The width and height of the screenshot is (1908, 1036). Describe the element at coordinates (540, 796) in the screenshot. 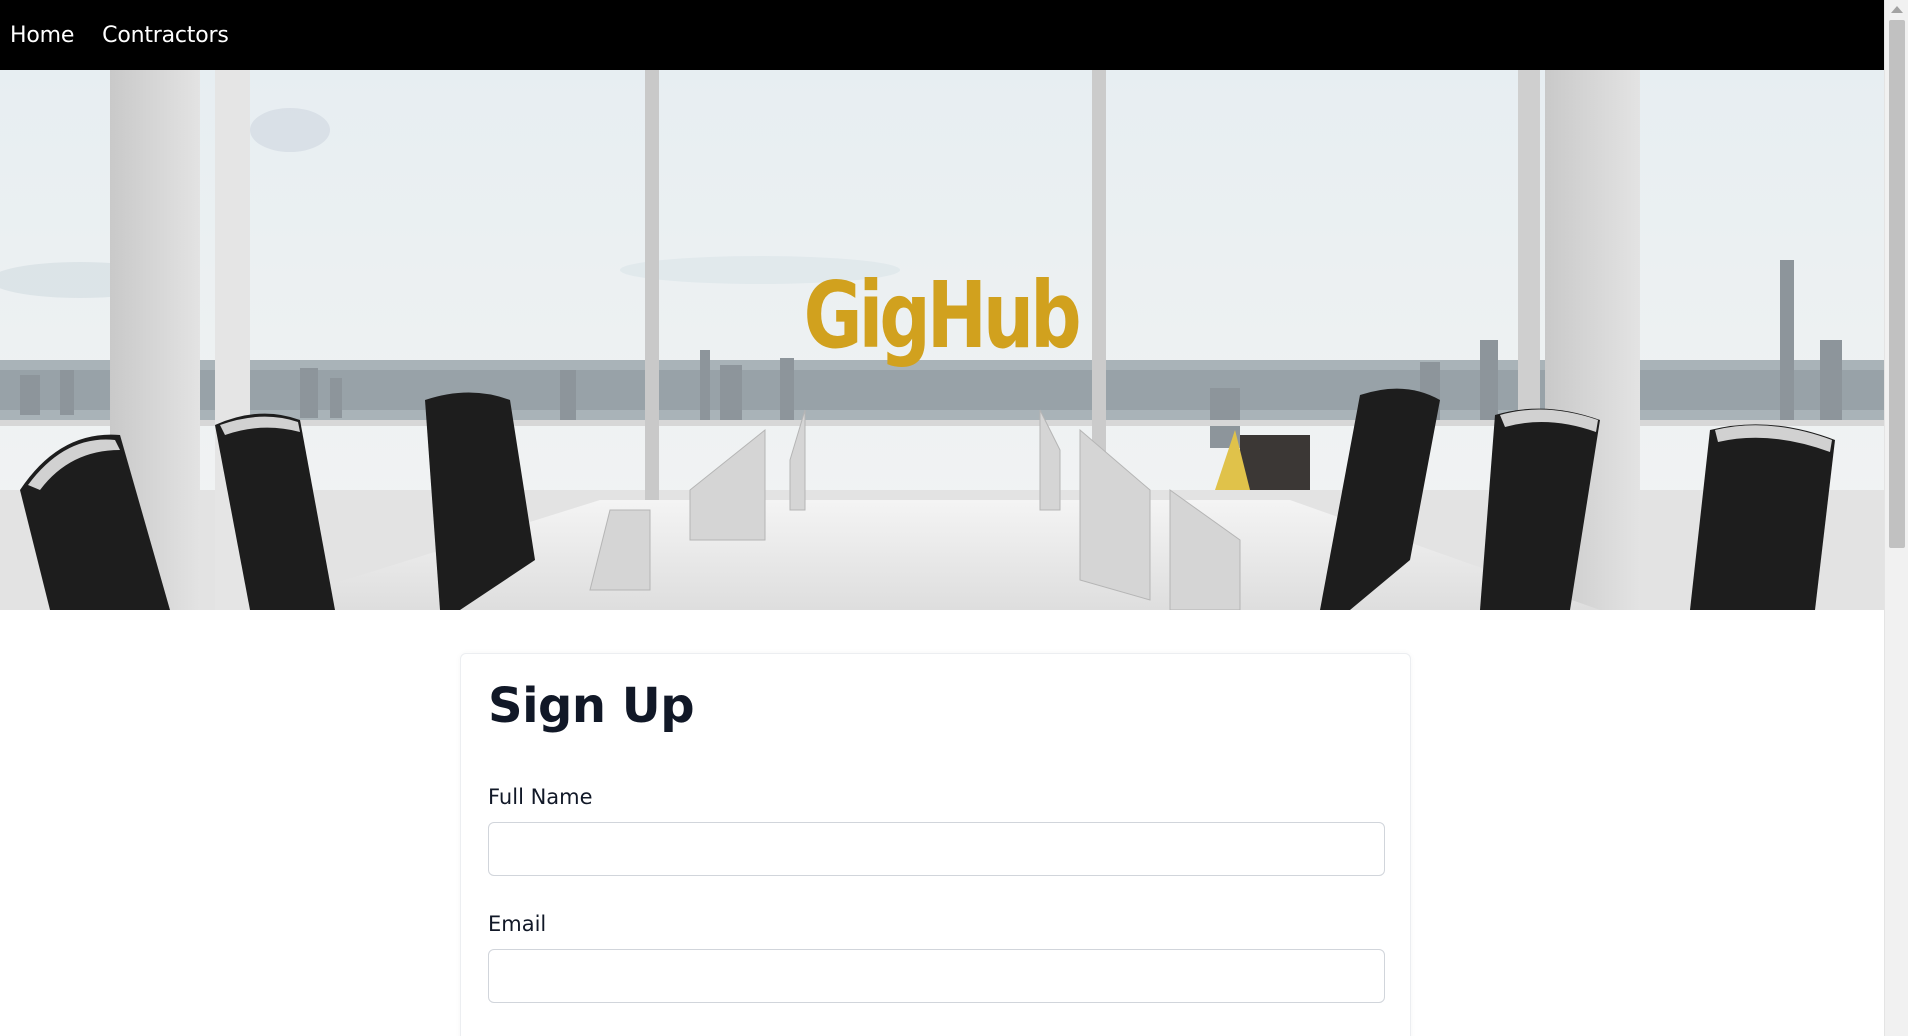

I see `full-name-label: Full Name` at that location.